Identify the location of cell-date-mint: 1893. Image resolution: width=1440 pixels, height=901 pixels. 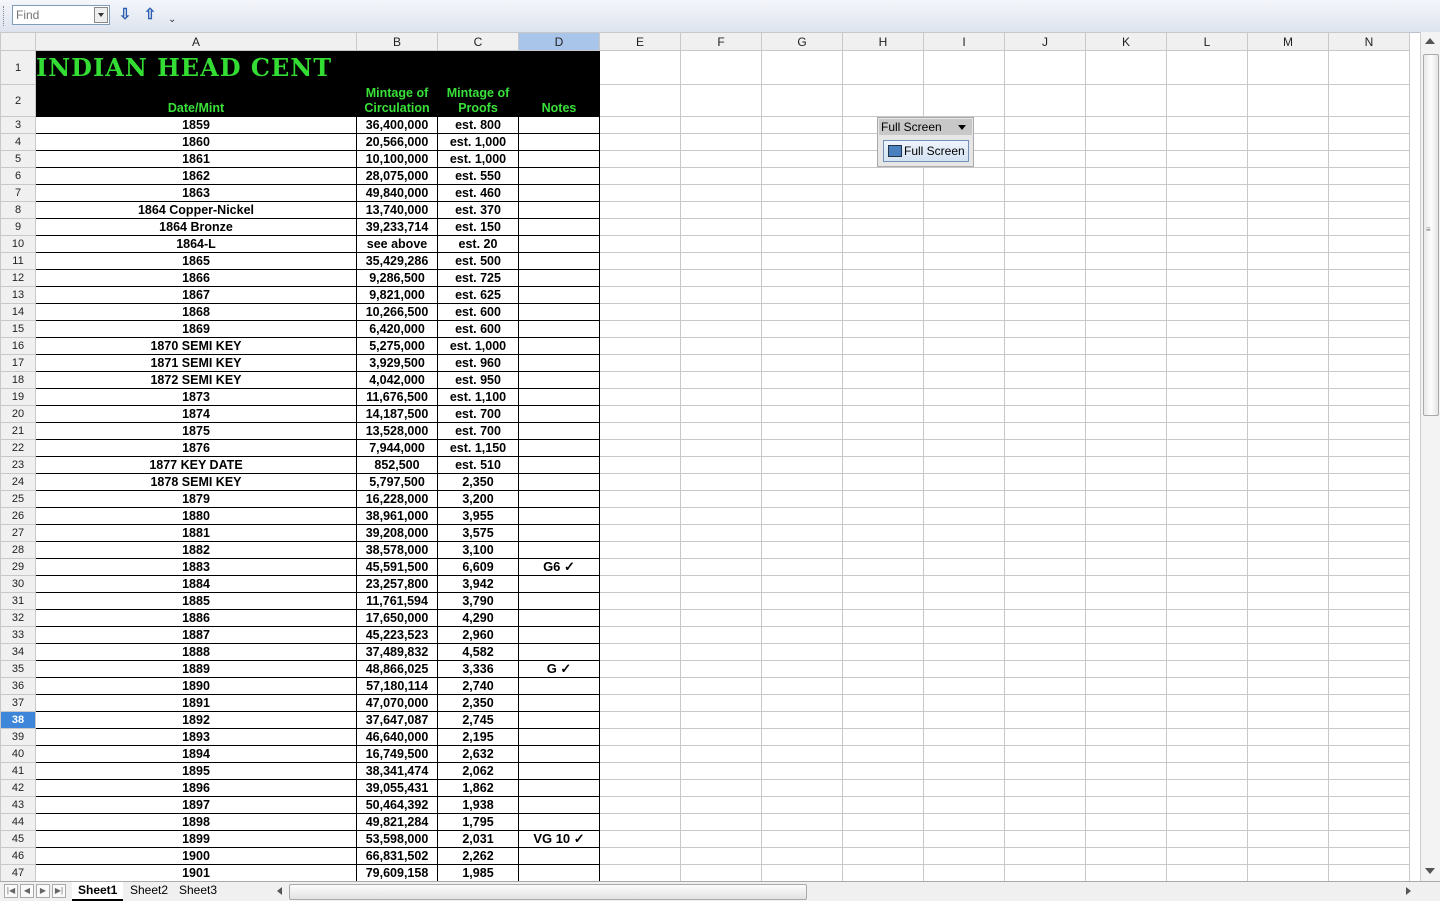
(196, 737).